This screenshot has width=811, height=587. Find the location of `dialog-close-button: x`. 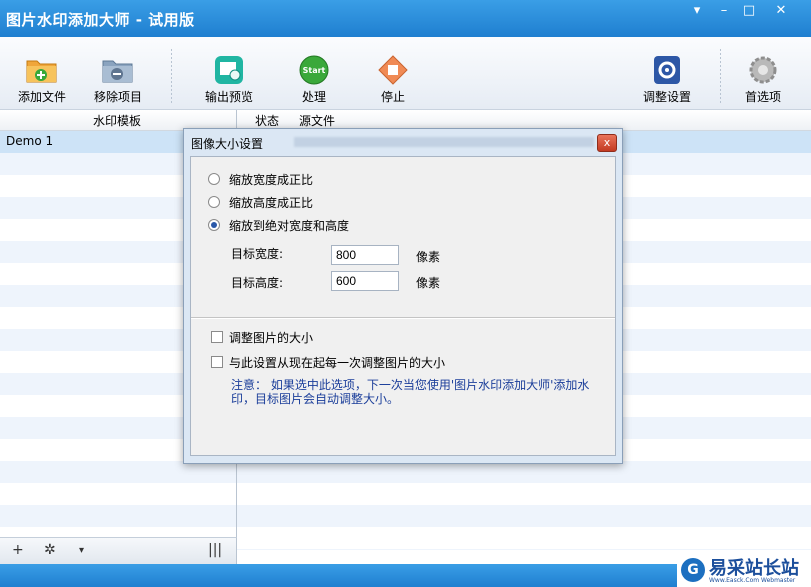

dialog-close-button: x is located at coordinates (607, 143).